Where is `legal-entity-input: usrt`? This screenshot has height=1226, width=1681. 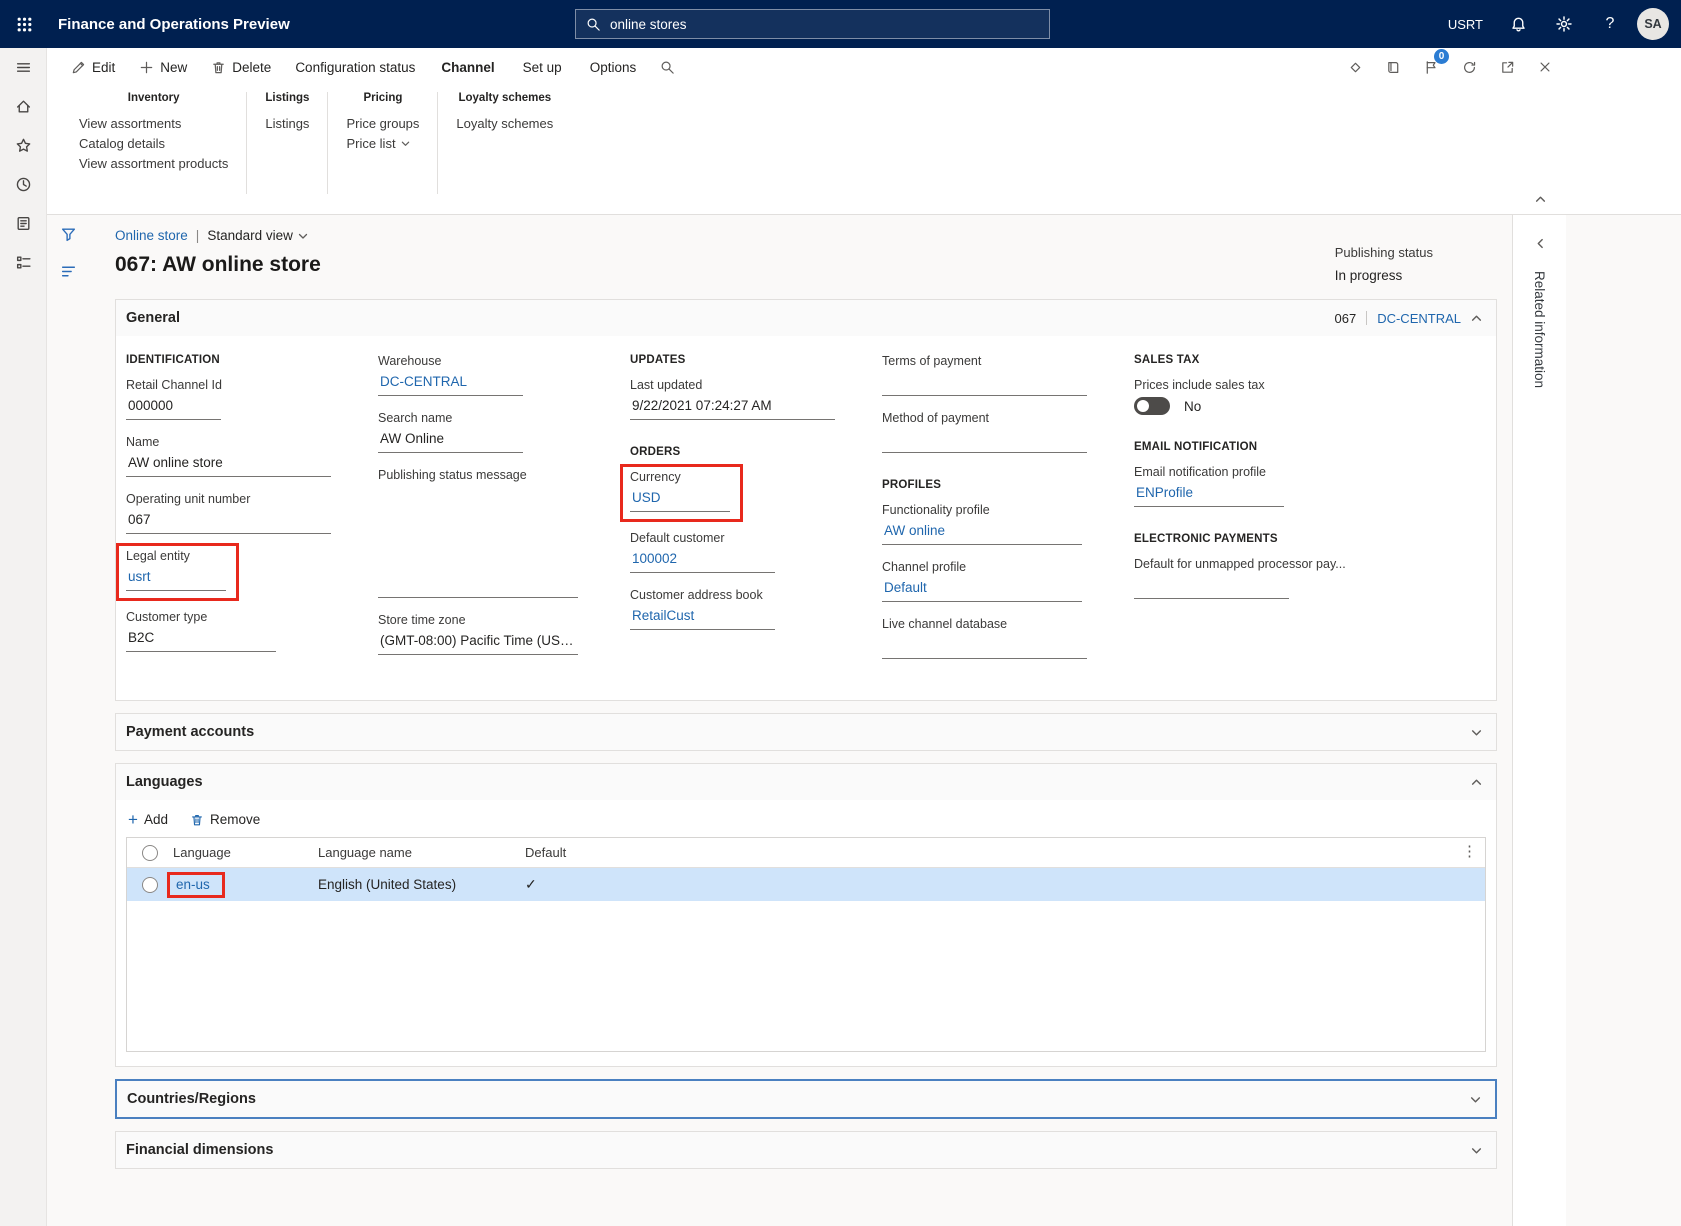
legal-entity-input: usrt is located at coordinates (176, 579).